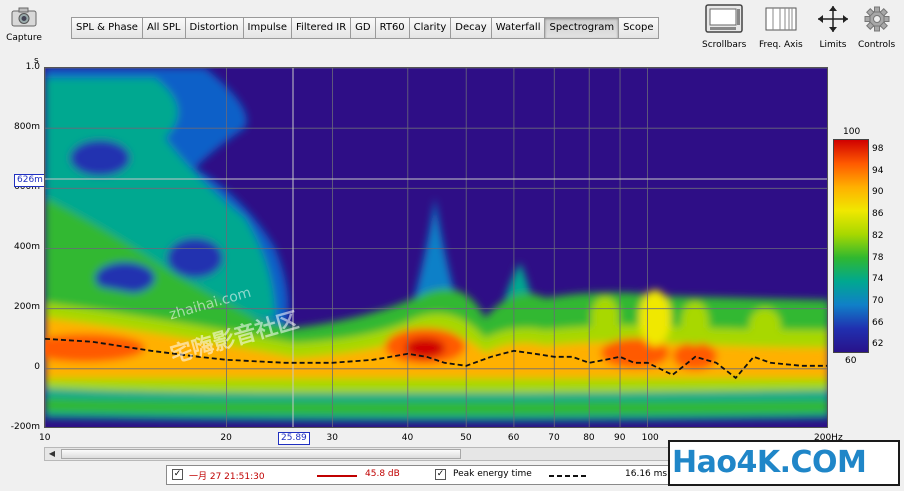 The height and width of the screenshot is (491, 904). What do you see at coordinates (878, 214) in the screenshot?
I see `colorbar-tick-label: 86` at bounding box center [878, 214].